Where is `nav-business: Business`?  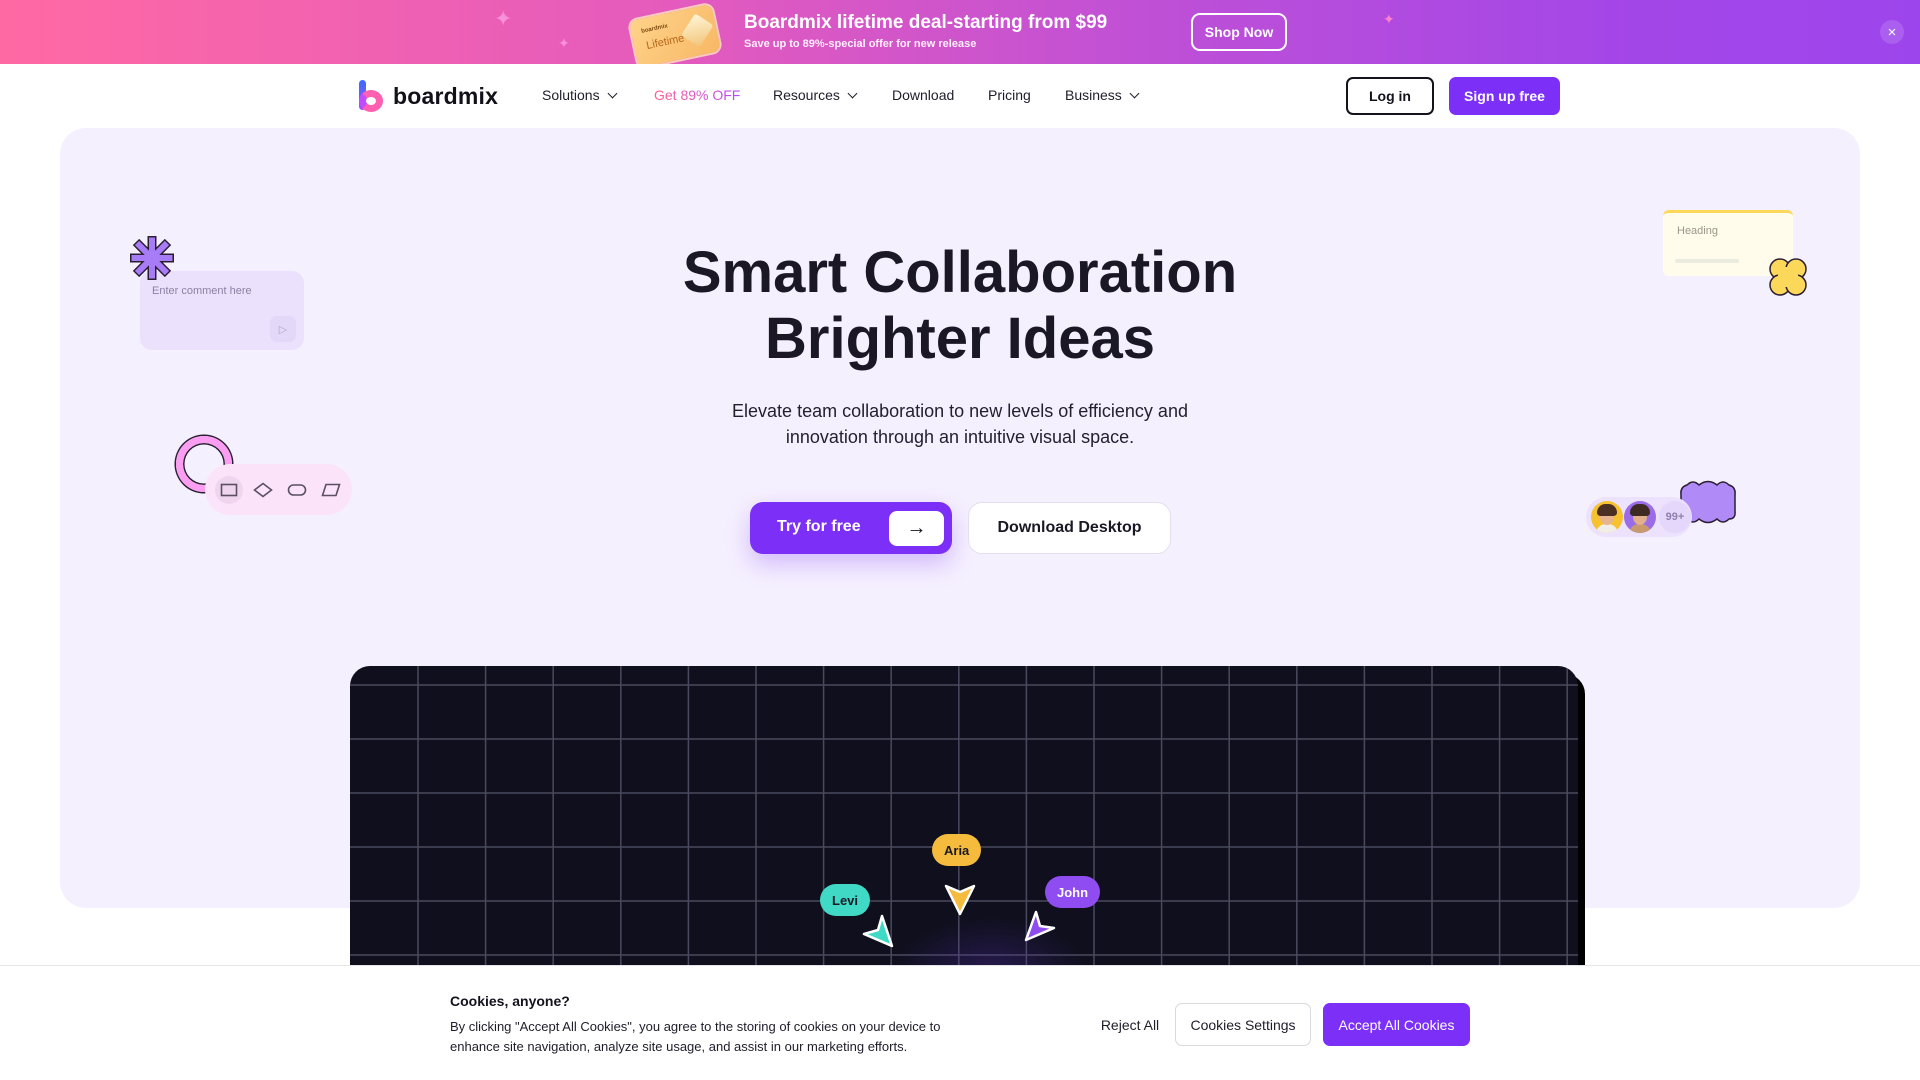
nav-business: Business is located at coordinates (1102, 95).